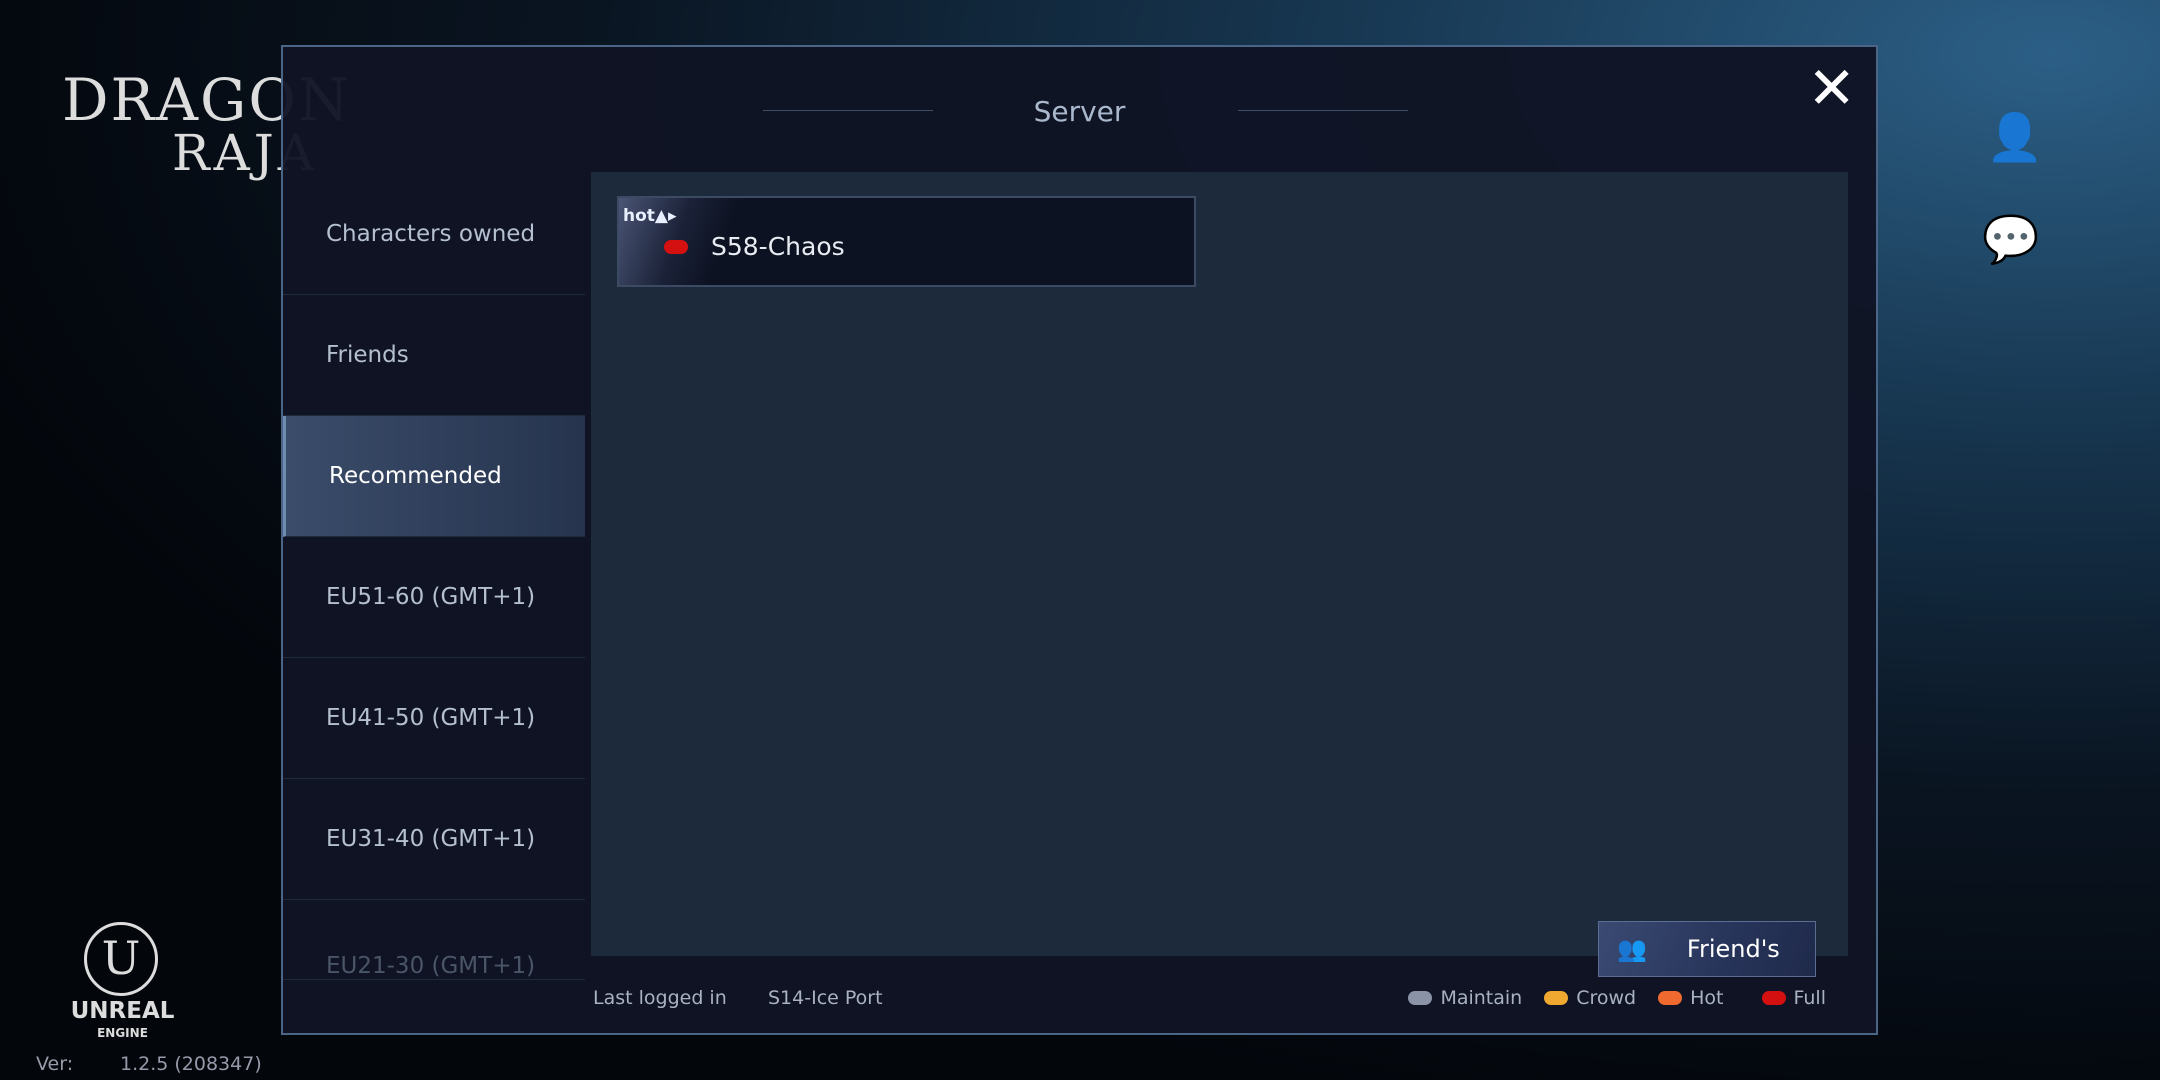 The image size is (2160, 1080). What do you see at coordinates (434, 234) in the screenshot?
I see `sidebar-item-characters-owned: Characters owned` at bounding box center [434, 234].